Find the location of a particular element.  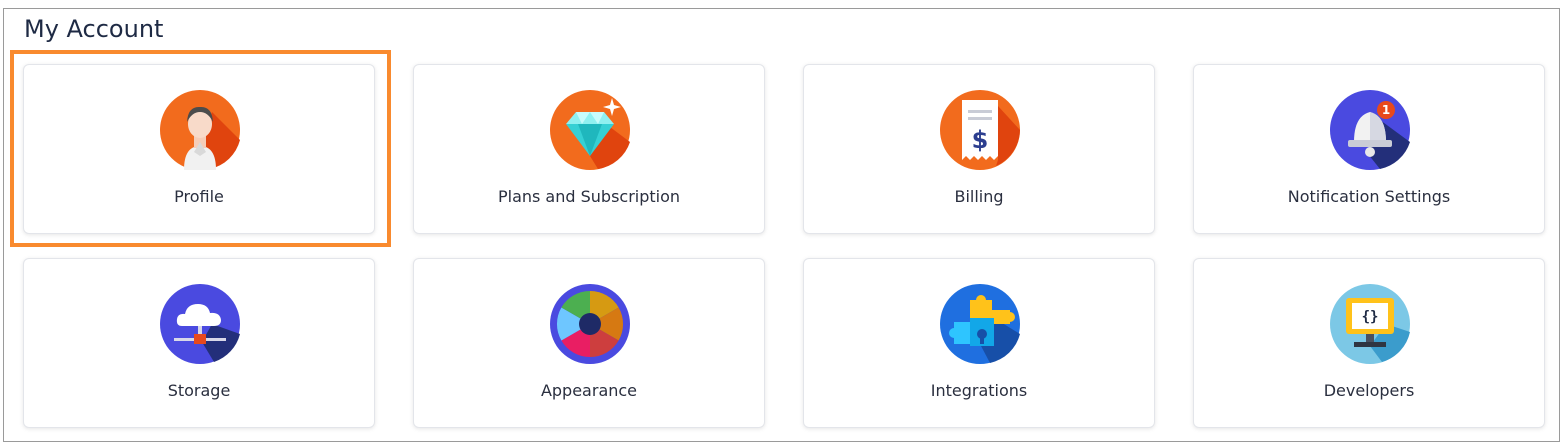

puzzle-icon is located at coordinates (980, 324).